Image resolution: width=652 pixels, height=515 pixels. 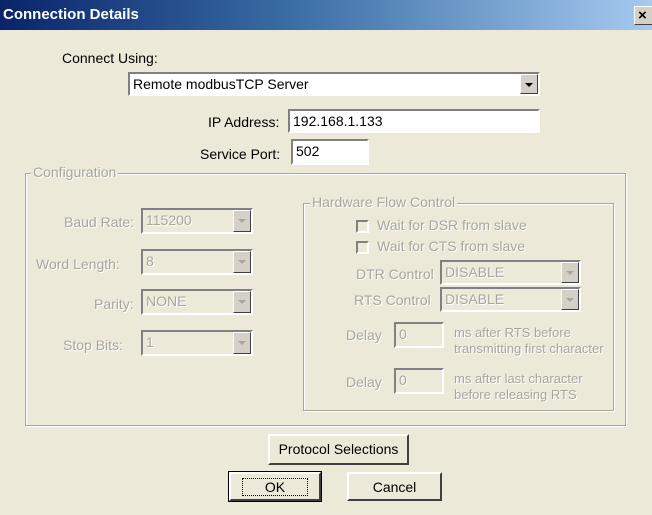 I want to click on connect-using-label: Connect Using:, so click(x=110, y=58).